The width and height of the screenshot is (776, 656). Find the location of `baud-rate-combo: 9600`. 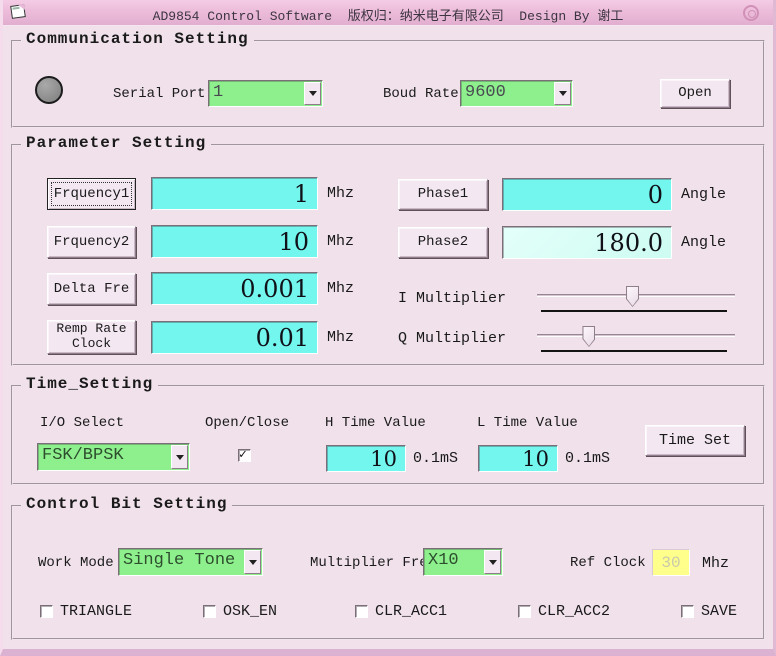

baud-rate-combo: 9600 is located at coordinates (516, 93).